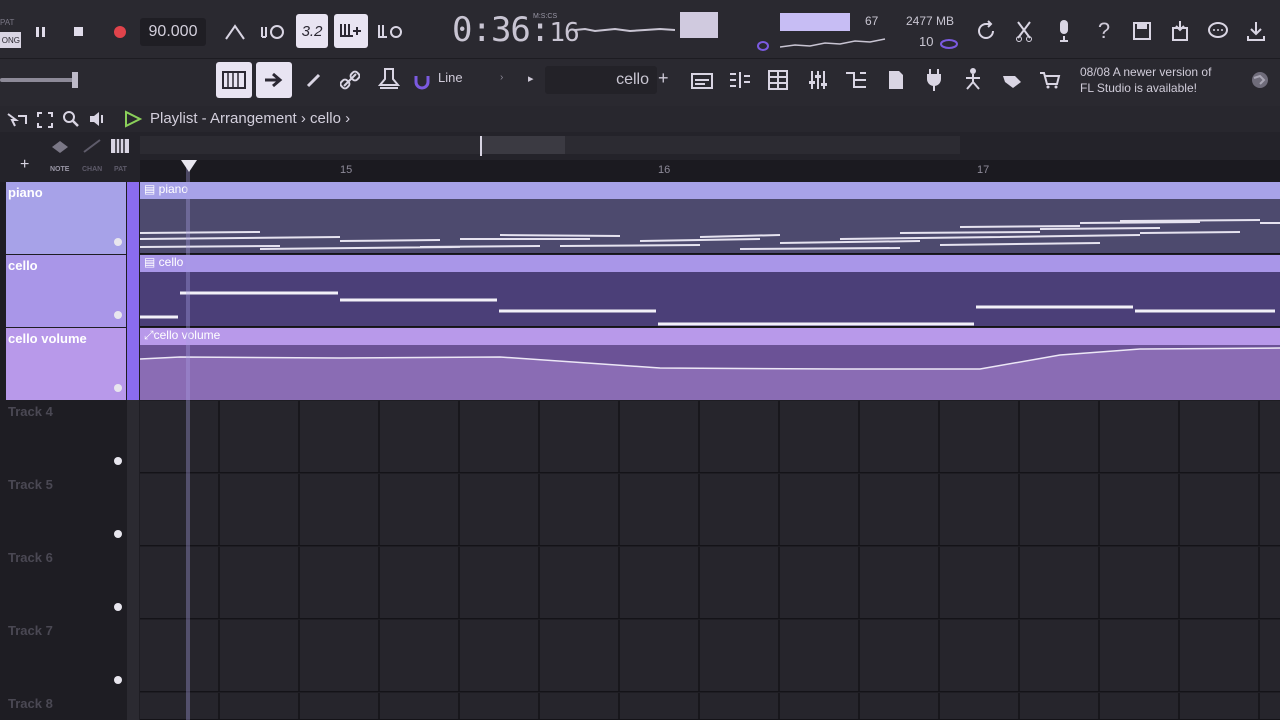  I want to click on track-header-8: Track 8, so click(66, 706).